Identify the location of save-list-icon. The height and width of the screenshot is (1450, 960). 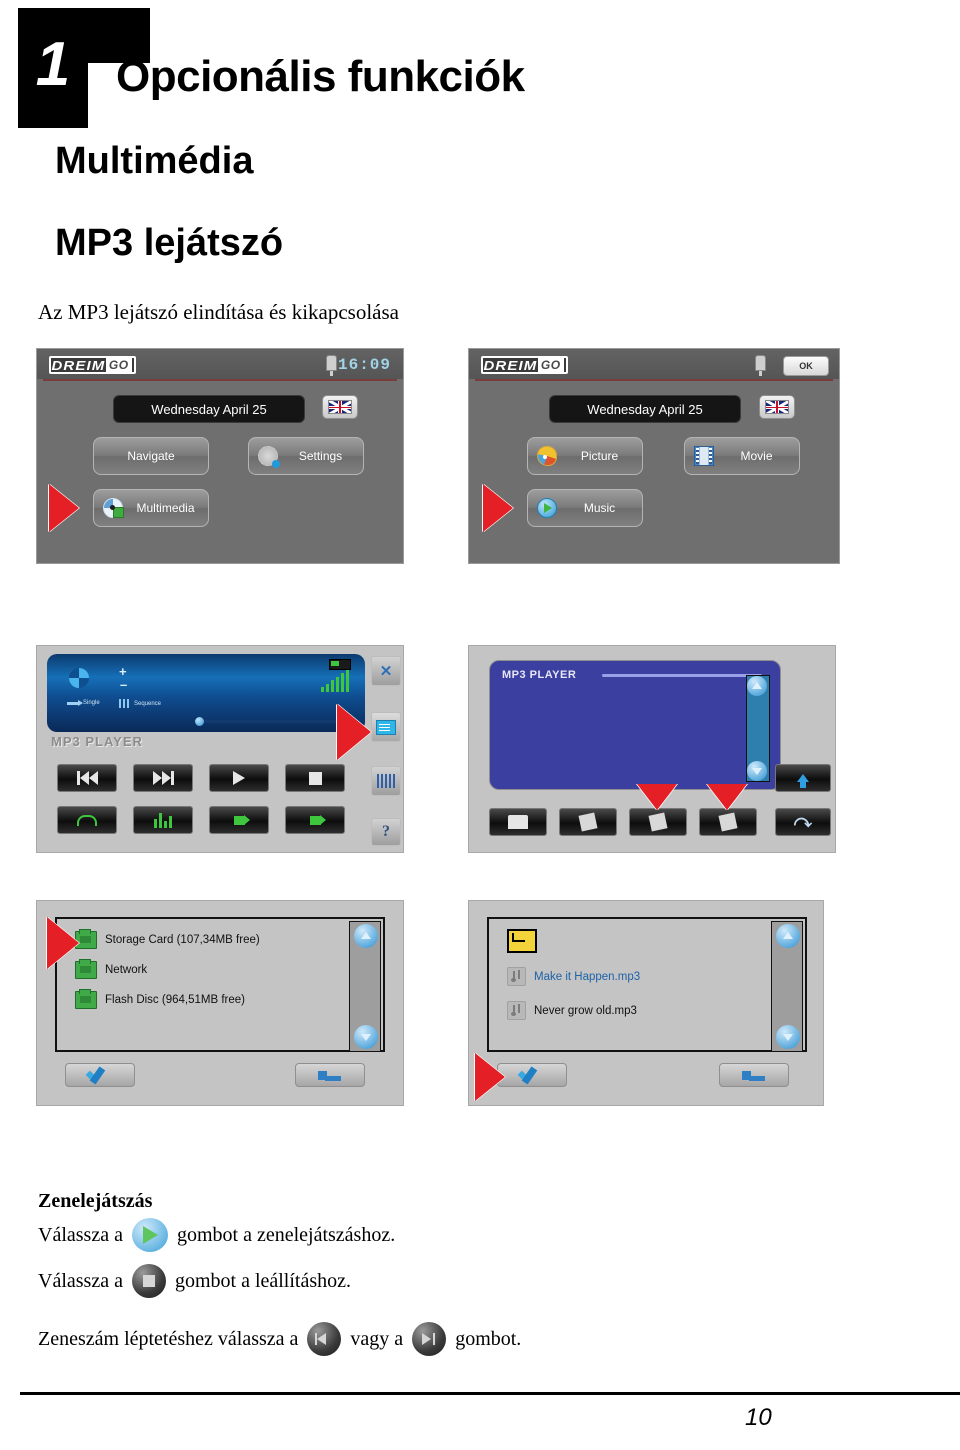
(588, 822).